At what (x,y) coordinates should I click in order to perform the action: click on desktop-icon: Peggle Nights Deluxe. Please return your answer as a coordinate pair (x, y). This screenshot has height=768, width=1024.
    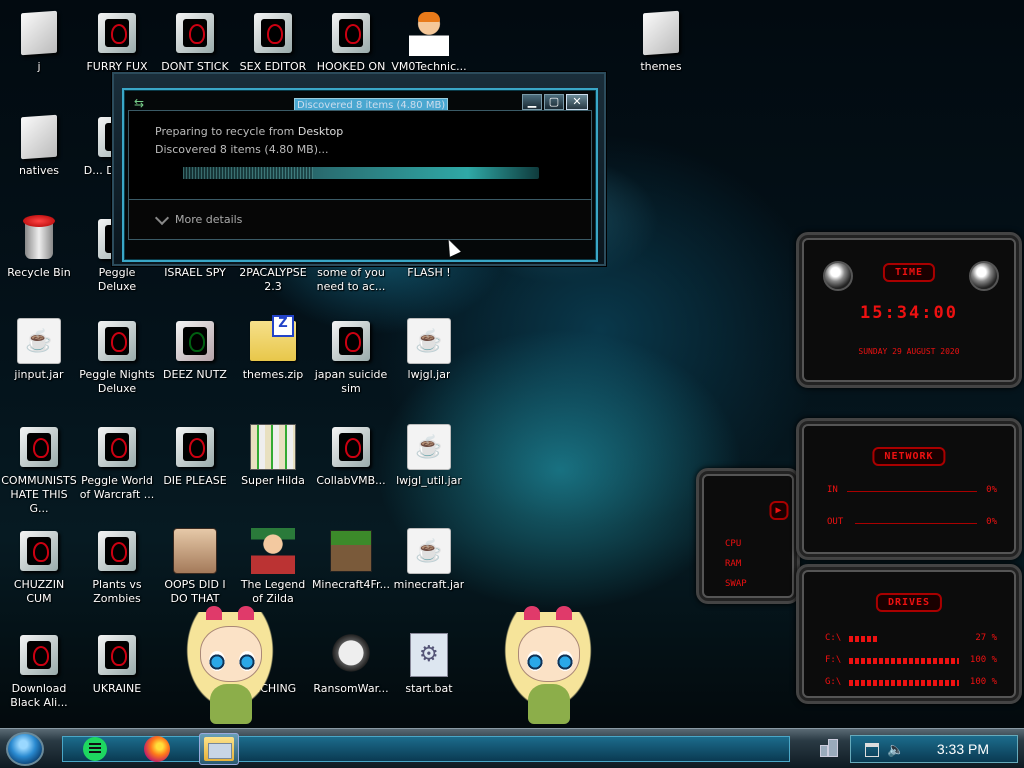
    Looking at the image, I should click on (117, 357).